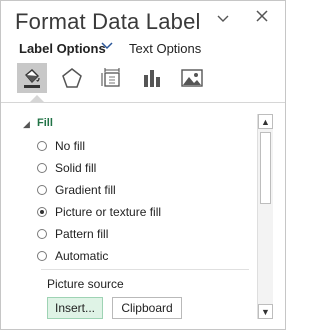 The height and width of the screenshot is (330, 320). I want to click on collapse-triangle-icon: ◢, so click(26, 124).